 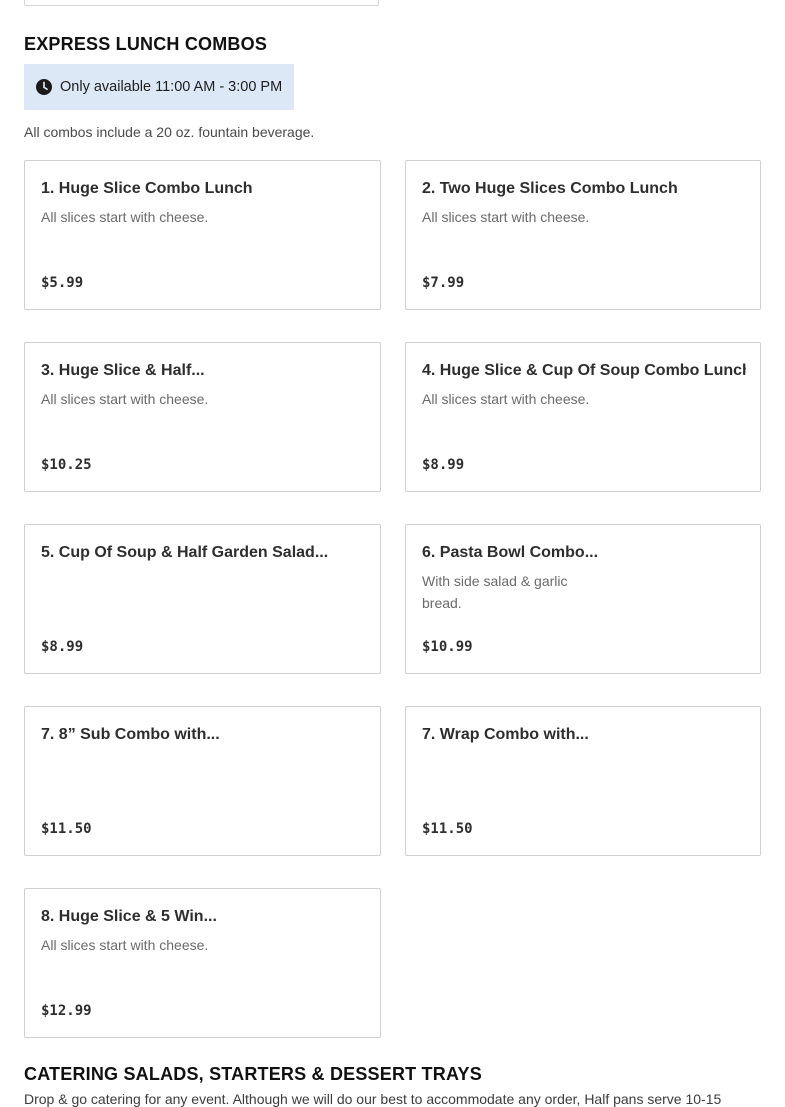 What do you see at coordinates (62, 283) in the screenshot?
I see `menu-item-price: $5.99` at bounding box center [62, 283].